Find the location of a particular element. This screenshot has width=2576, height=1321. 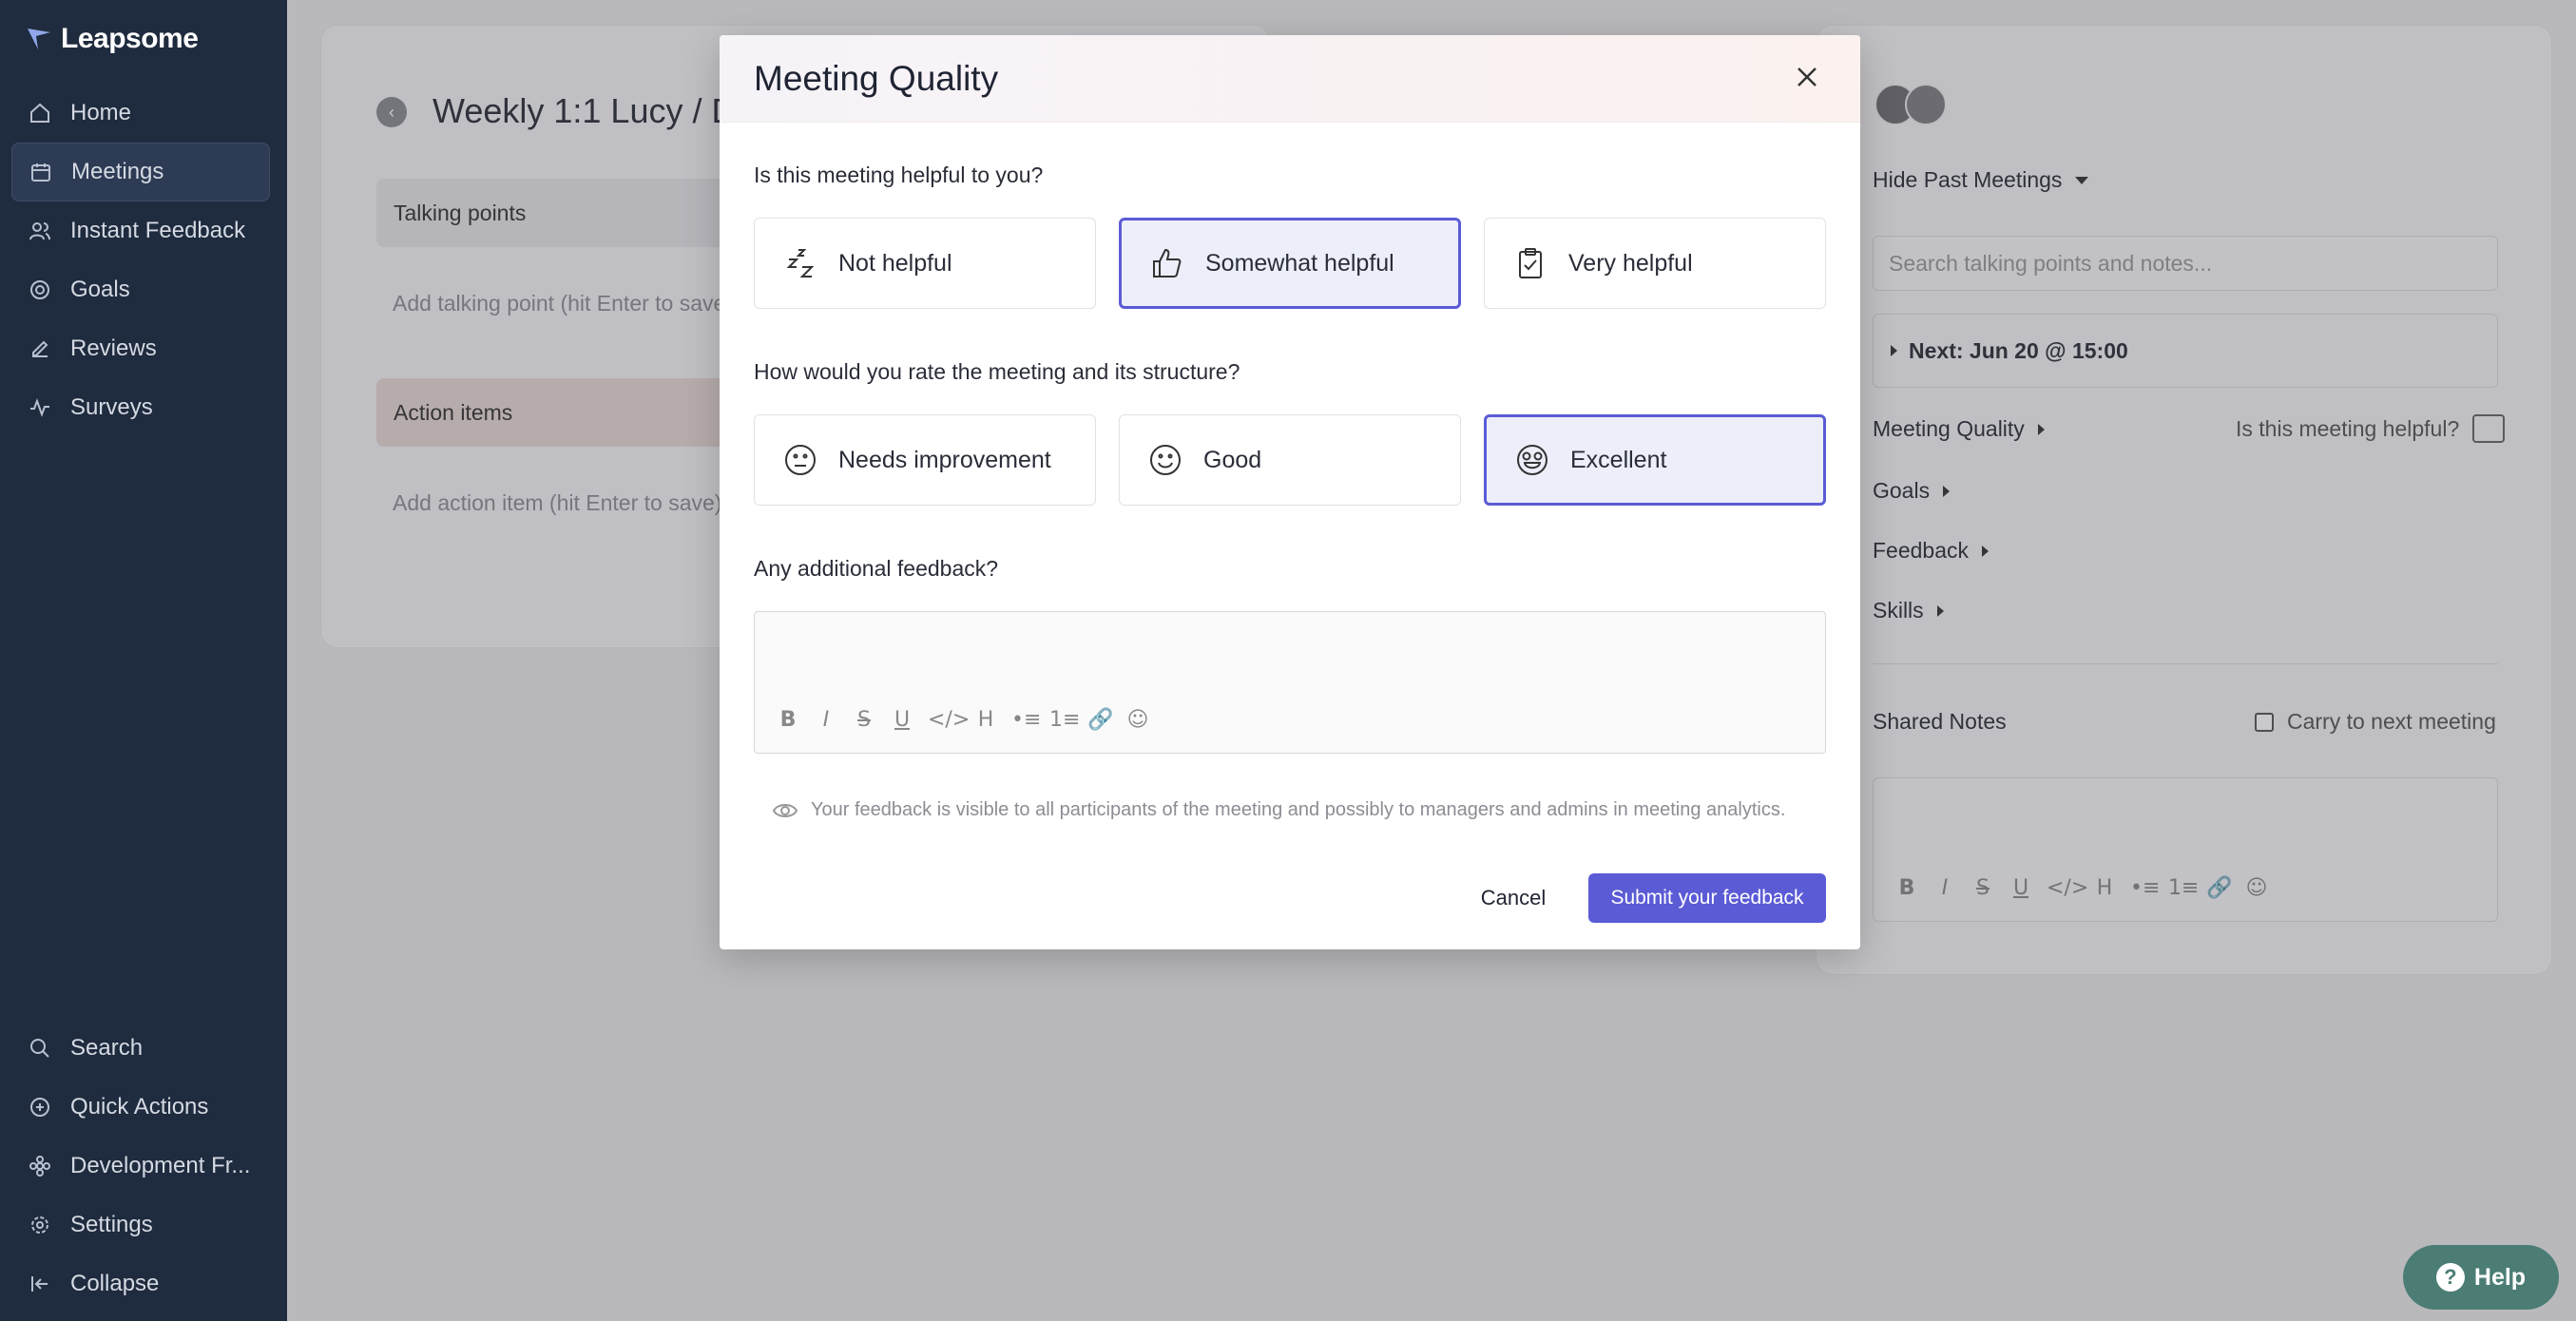

question-icon: ? is located at coordinates (2450, 1277).